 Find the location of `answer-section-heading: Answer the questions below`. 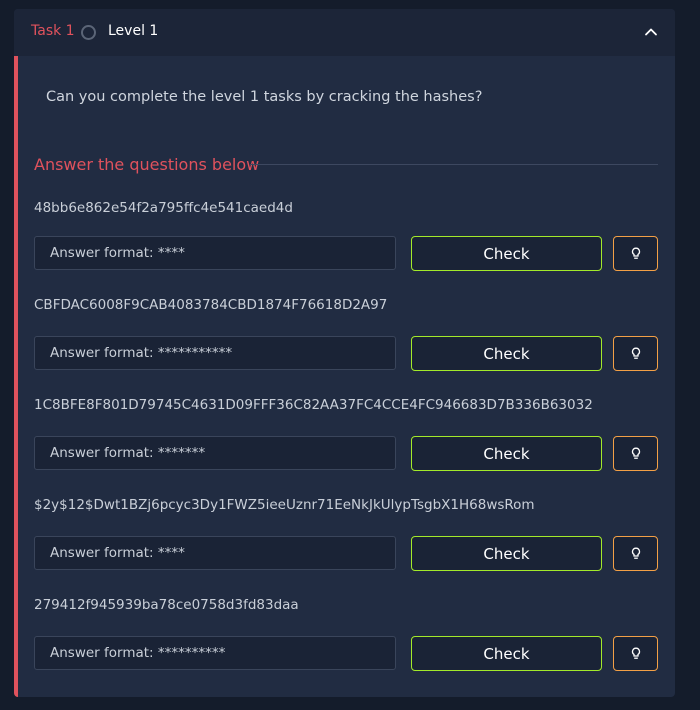

answer-section-heading: Answer the questions below is located at coordinates (147, 164).